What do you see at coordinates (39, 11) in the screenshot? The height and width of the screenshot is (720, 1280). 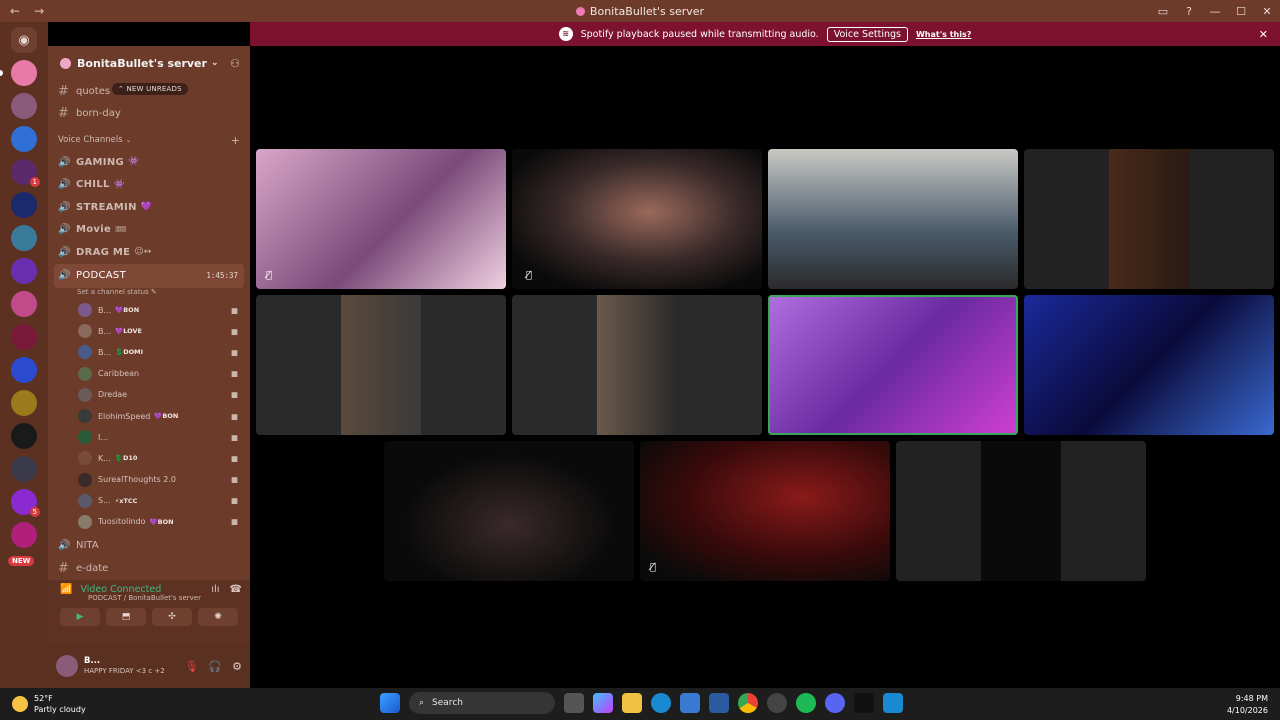 I see `forward-arrow-icon: →` at bounding box center [39, 11].